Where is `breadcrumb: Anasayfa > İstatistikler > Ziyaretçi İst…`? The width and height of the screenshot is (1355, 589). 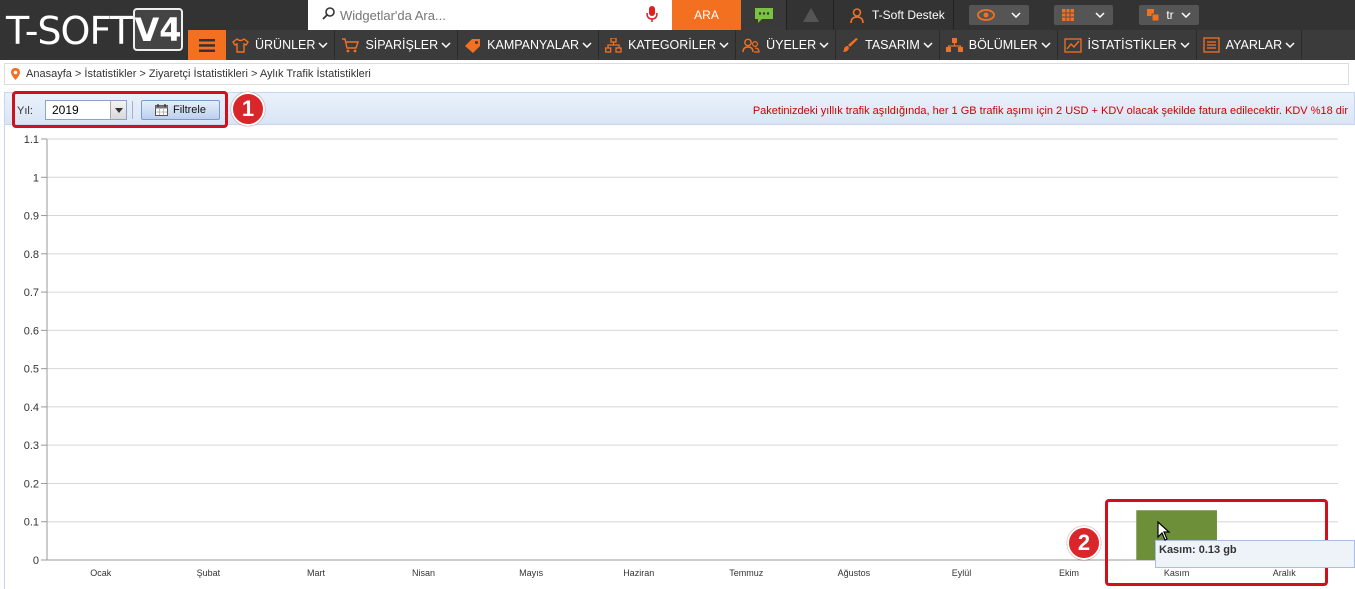
breadcrumb: Anasayfa > İstatistikler > Ziyaretçi İst… is located at coordinates (676, 74).